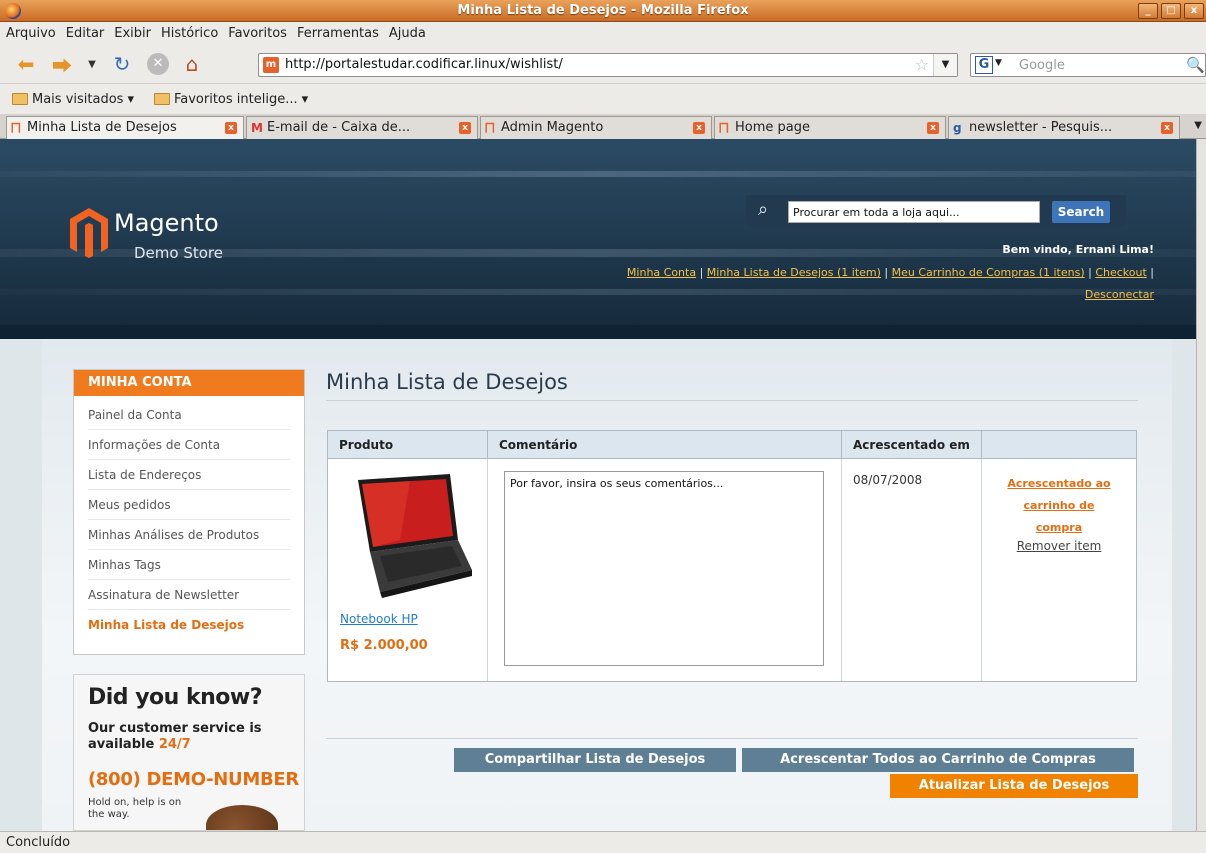  I want to click on link-minha-lista: Minha Lista de Desejos (1 item), so click(794, 272).